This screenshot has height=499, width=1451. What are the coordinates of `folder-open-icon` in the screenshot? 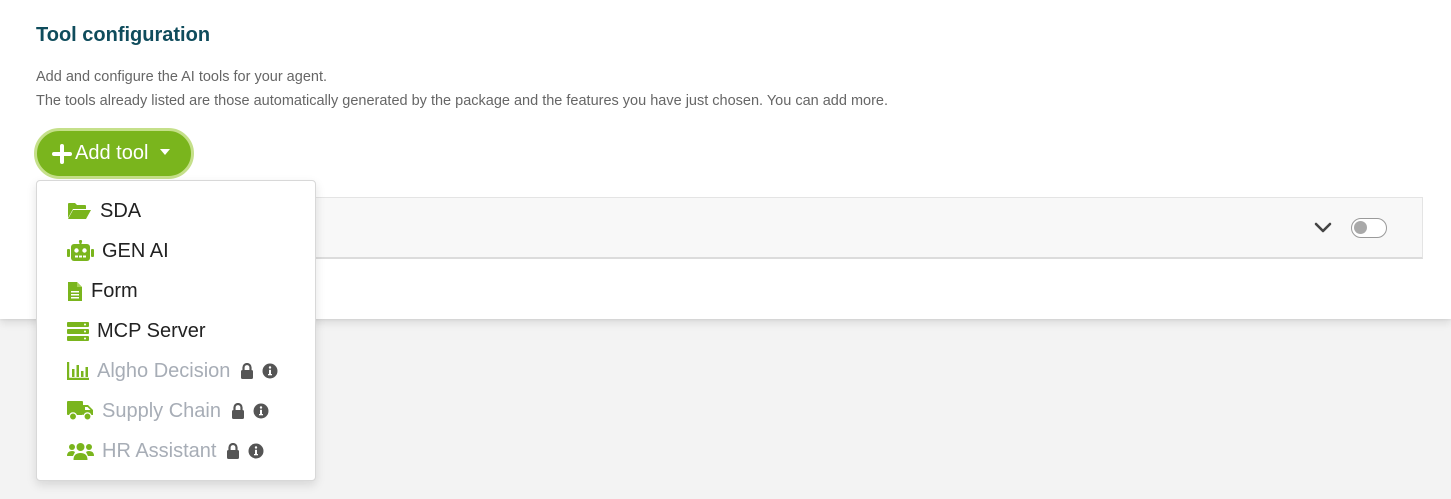 It's located at (79, 211).